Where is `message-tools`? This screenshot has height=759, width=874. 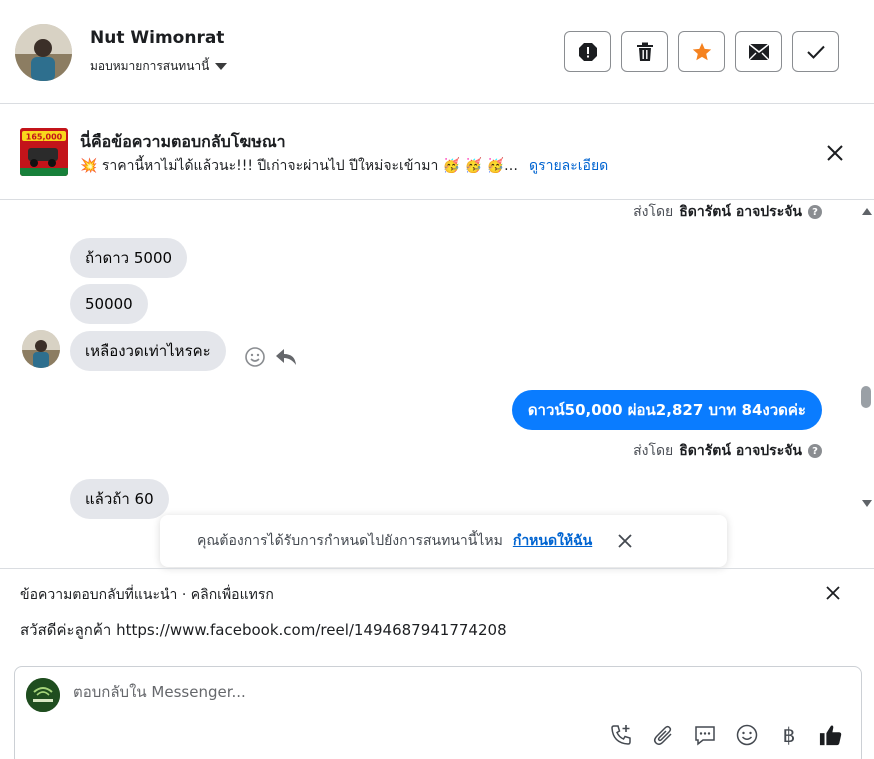
message-tools is located at coordinates (271, 357).